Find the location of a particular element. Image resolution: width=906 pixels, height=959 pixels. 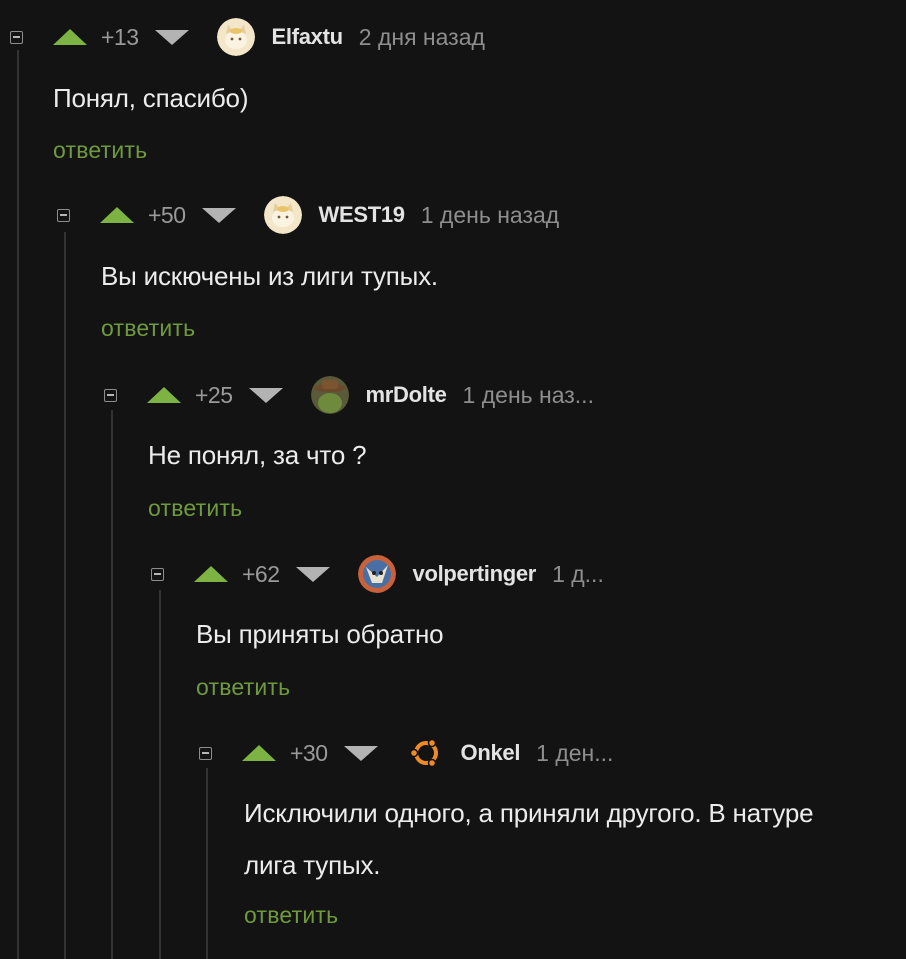

comment-timestamp: 1 день назад is located at coordinates (490, 214).